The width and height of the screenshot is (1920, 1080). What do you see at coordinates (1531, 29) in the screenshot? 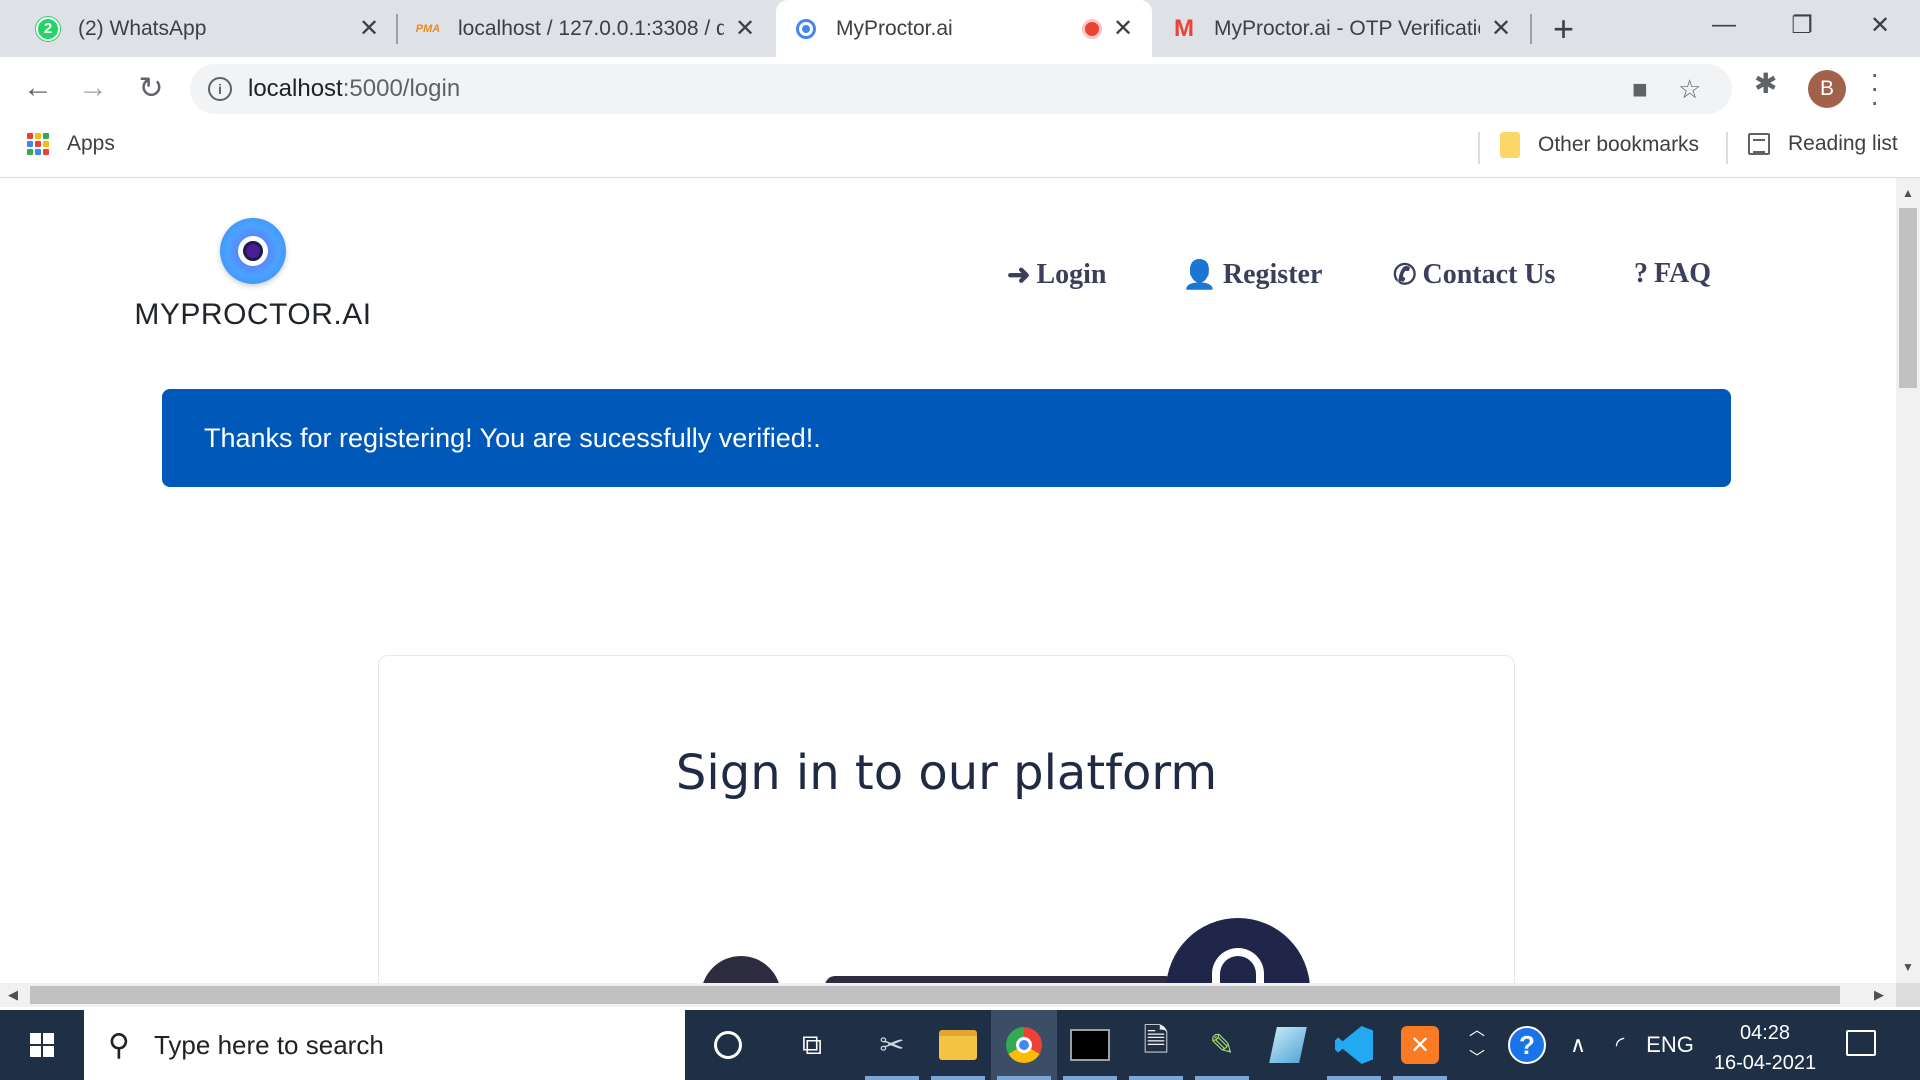
I see `tab-divider` at bounding box center [1531, 29].